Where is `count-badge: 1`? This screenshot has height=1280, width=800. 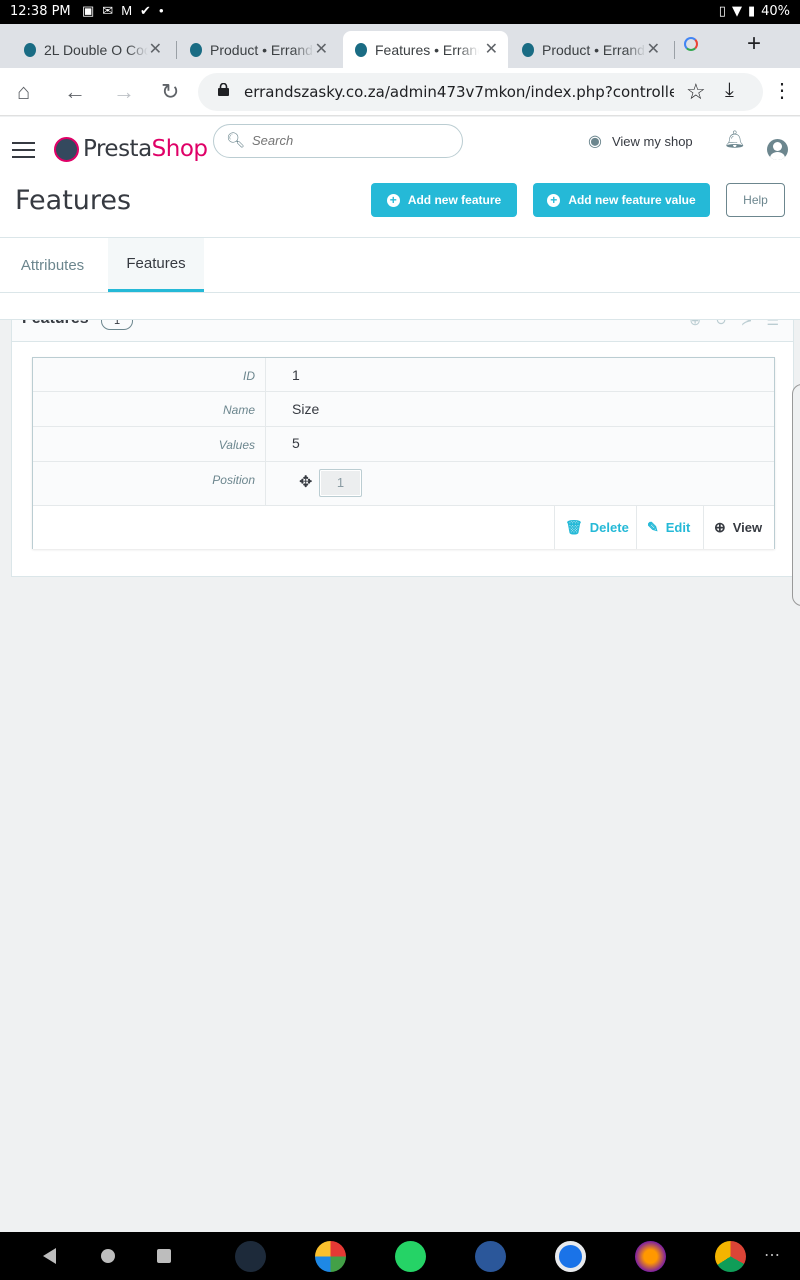 count-badge: 1 is located at coordinates (117, 325).